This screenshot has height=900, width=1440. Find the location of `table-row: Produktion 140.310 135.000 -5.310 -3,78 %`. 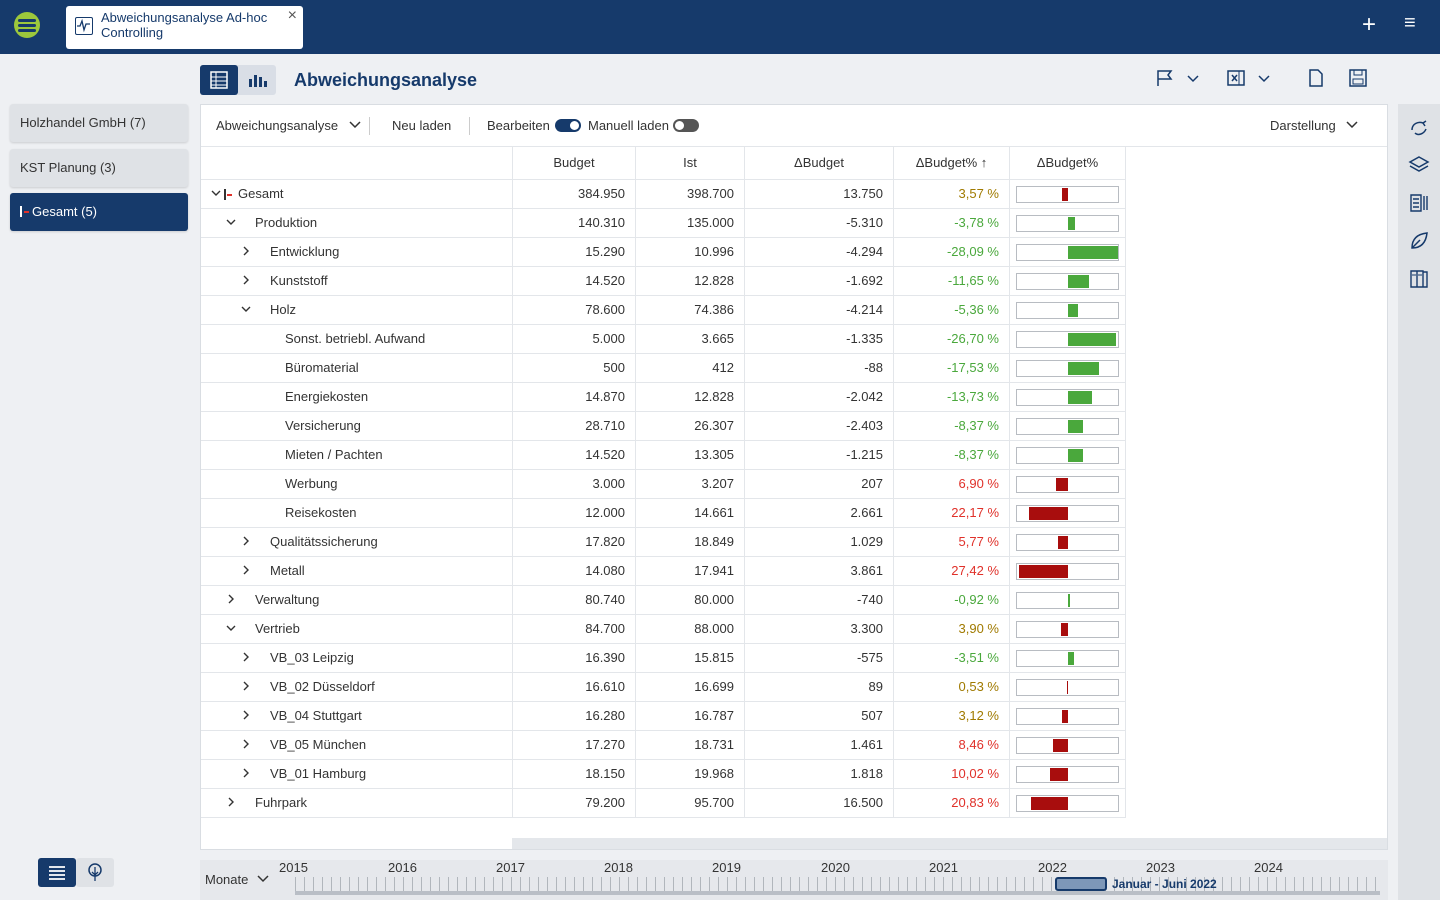

table-row: Produktion 140.310 135.000 -5.310 -3,78 % is located at coordinates (663, 222).